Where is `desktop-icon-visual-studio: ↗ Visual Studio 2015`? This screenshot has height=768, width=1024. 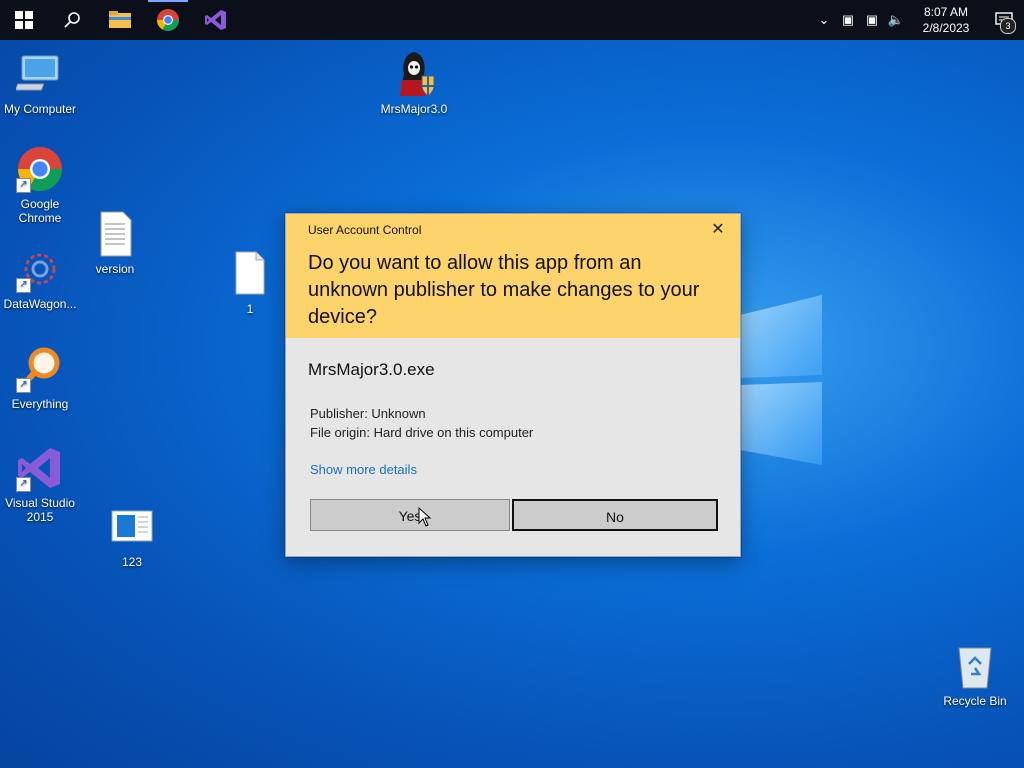 desktop-icon-visual-studio: ↗ Visual Studio 2015 is located at coordinates (40, 484).